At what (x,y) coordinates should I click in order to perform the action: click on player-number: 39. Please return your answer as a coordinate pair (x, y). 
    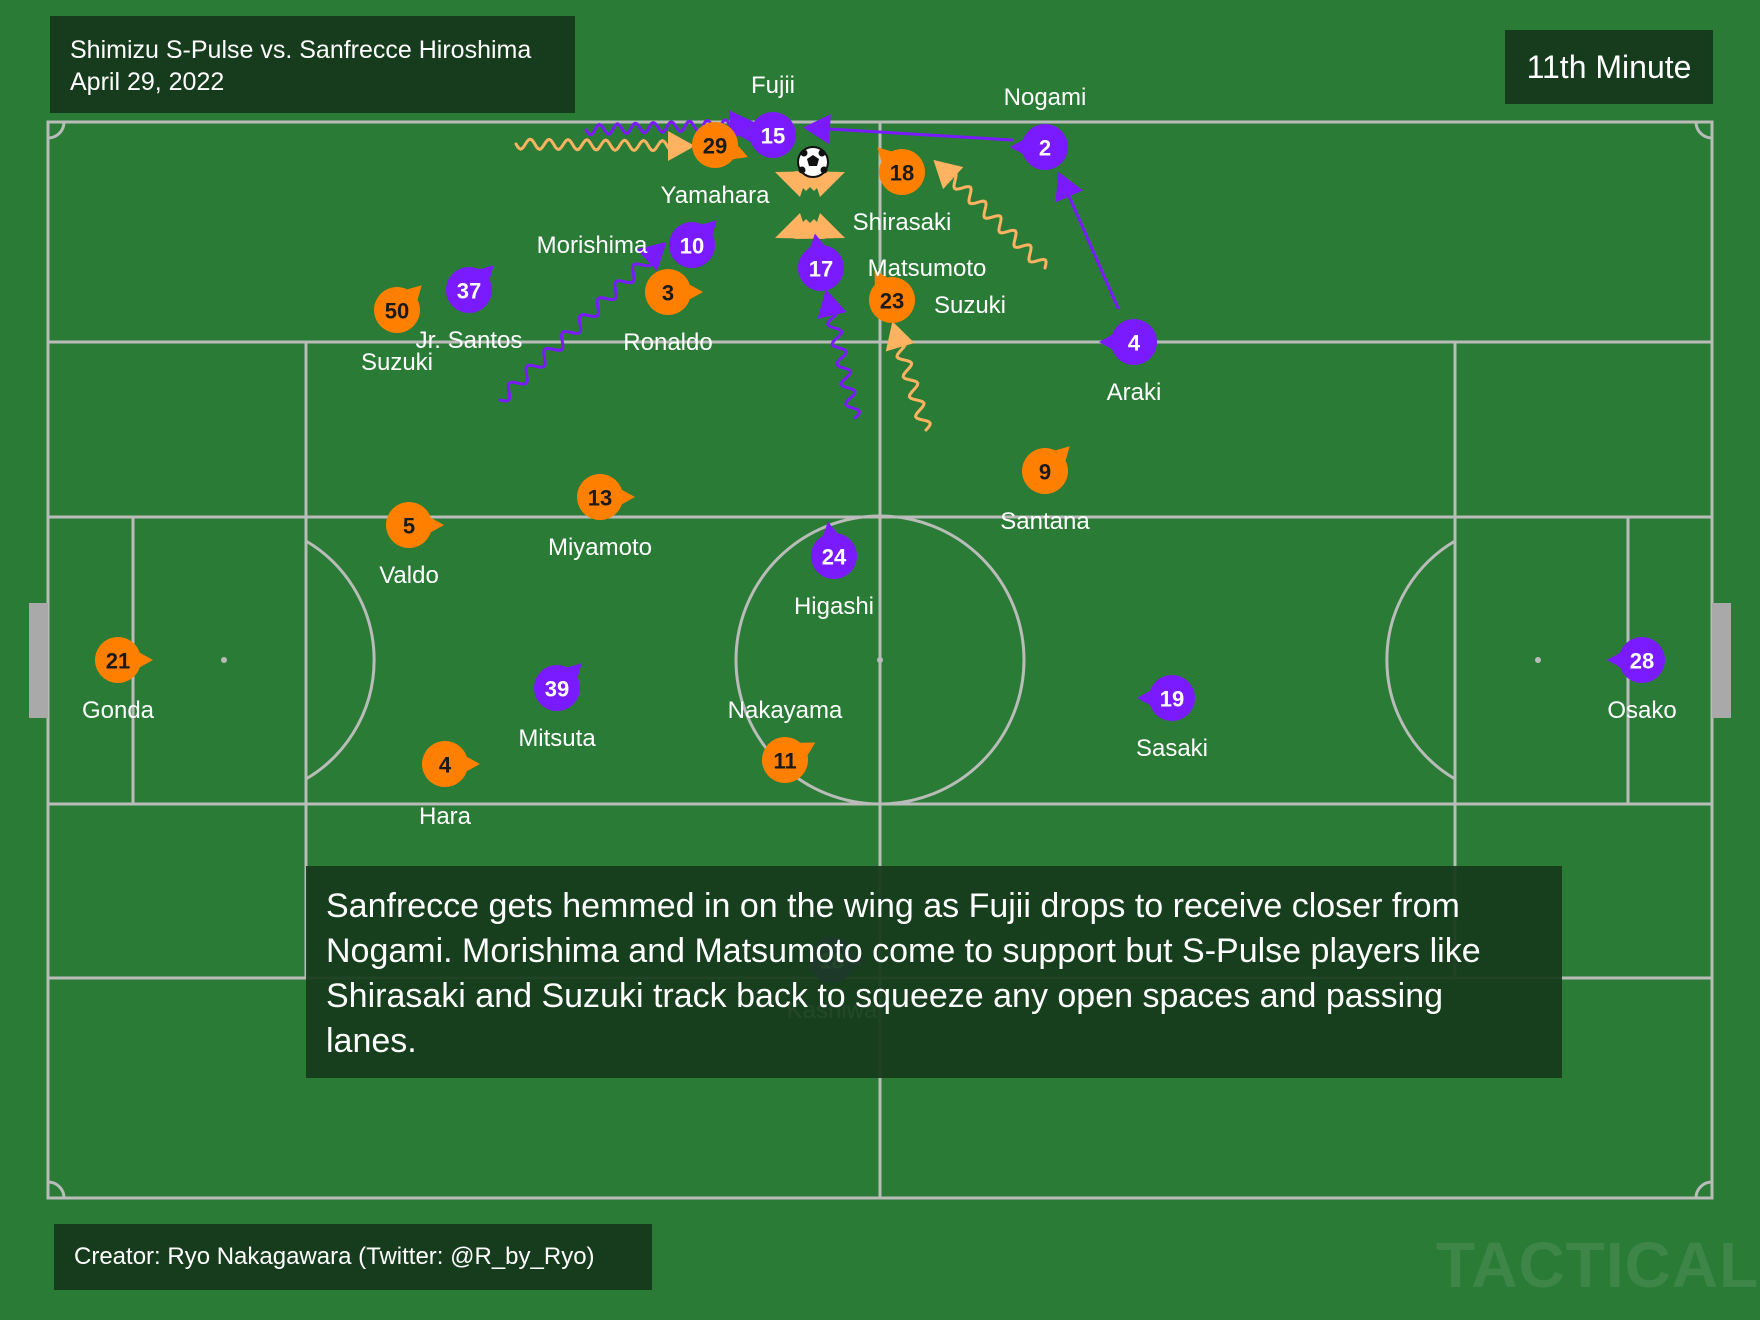
    Looking at the image, I should click on (557, 689).